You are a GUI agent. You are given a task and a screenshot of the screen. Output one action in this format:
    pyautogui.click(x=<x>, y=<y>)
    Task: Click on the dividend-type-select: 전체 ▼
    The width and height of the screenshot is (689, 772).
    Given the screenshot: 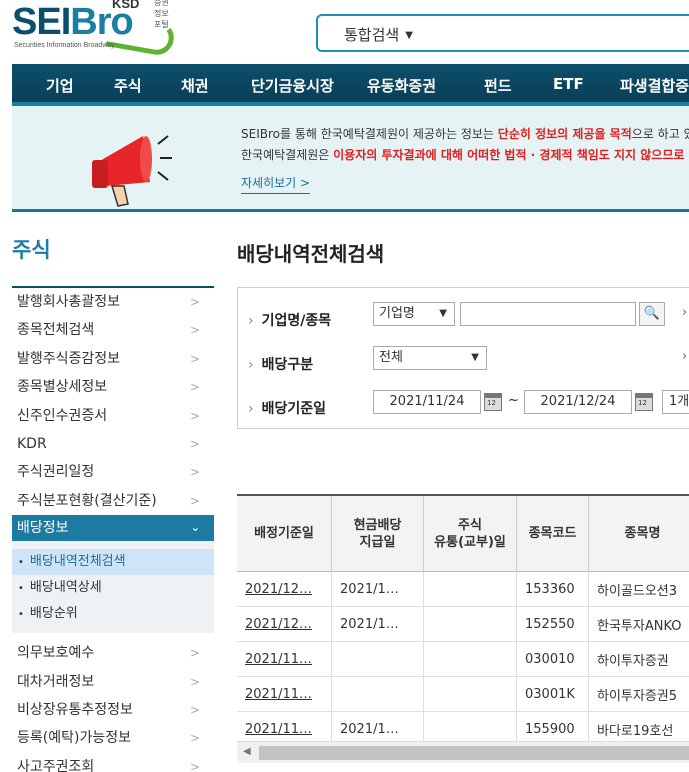 What is the action you would take?
    pyautogui.click(x=430, y=358)
    